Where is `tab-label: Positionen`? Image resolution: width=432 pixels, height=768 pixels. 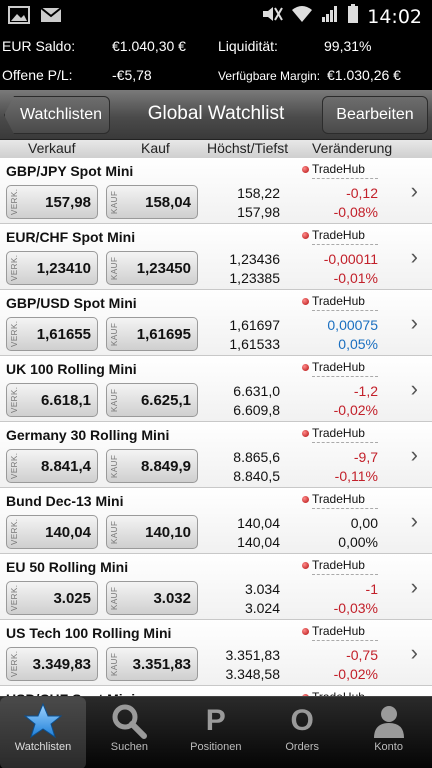
tab-label: Positionen is located at coordinates (216, 747).